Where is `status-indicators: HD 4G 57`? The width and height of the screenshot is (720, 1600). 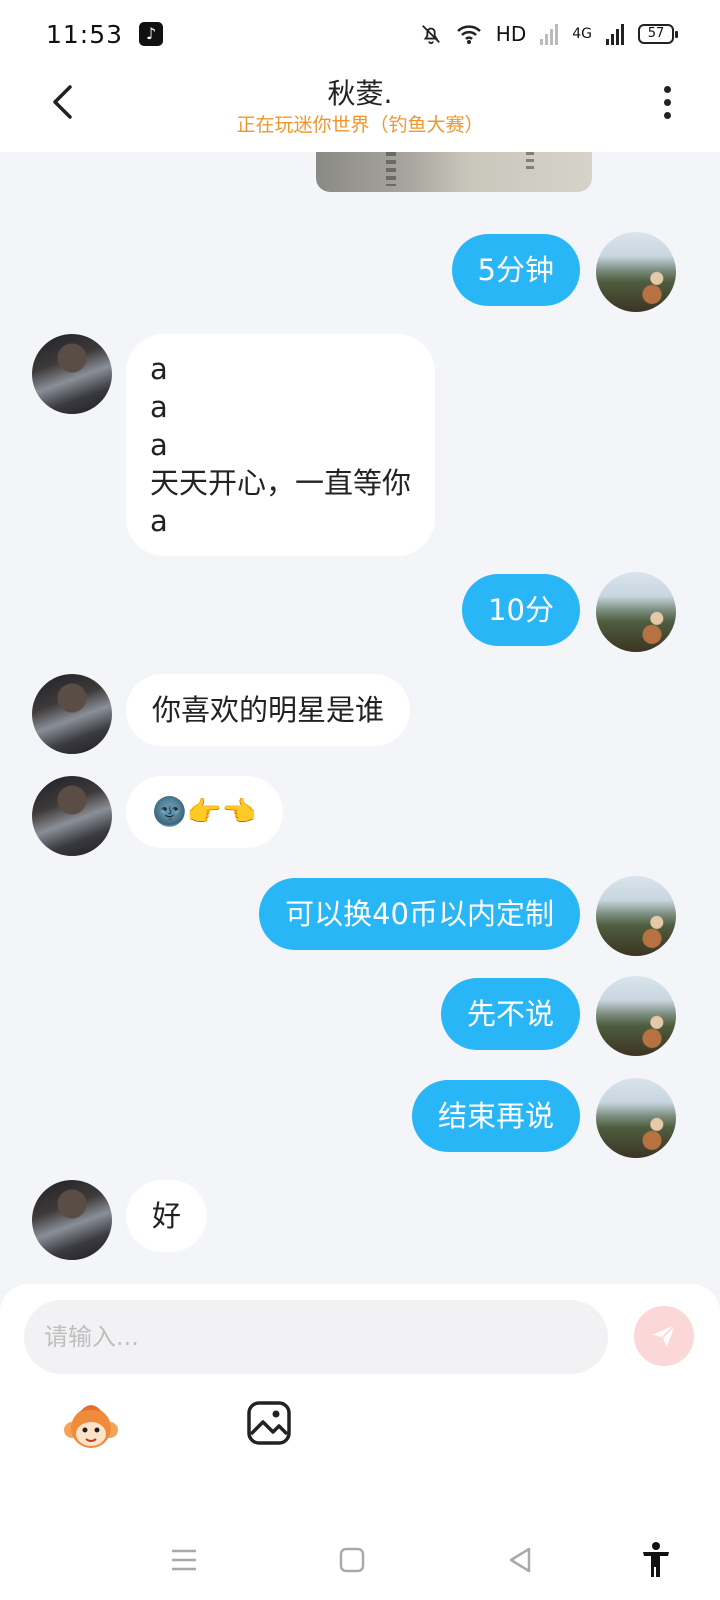
status-indicators: HD 4G 57 is located at coordinates (549, 34).